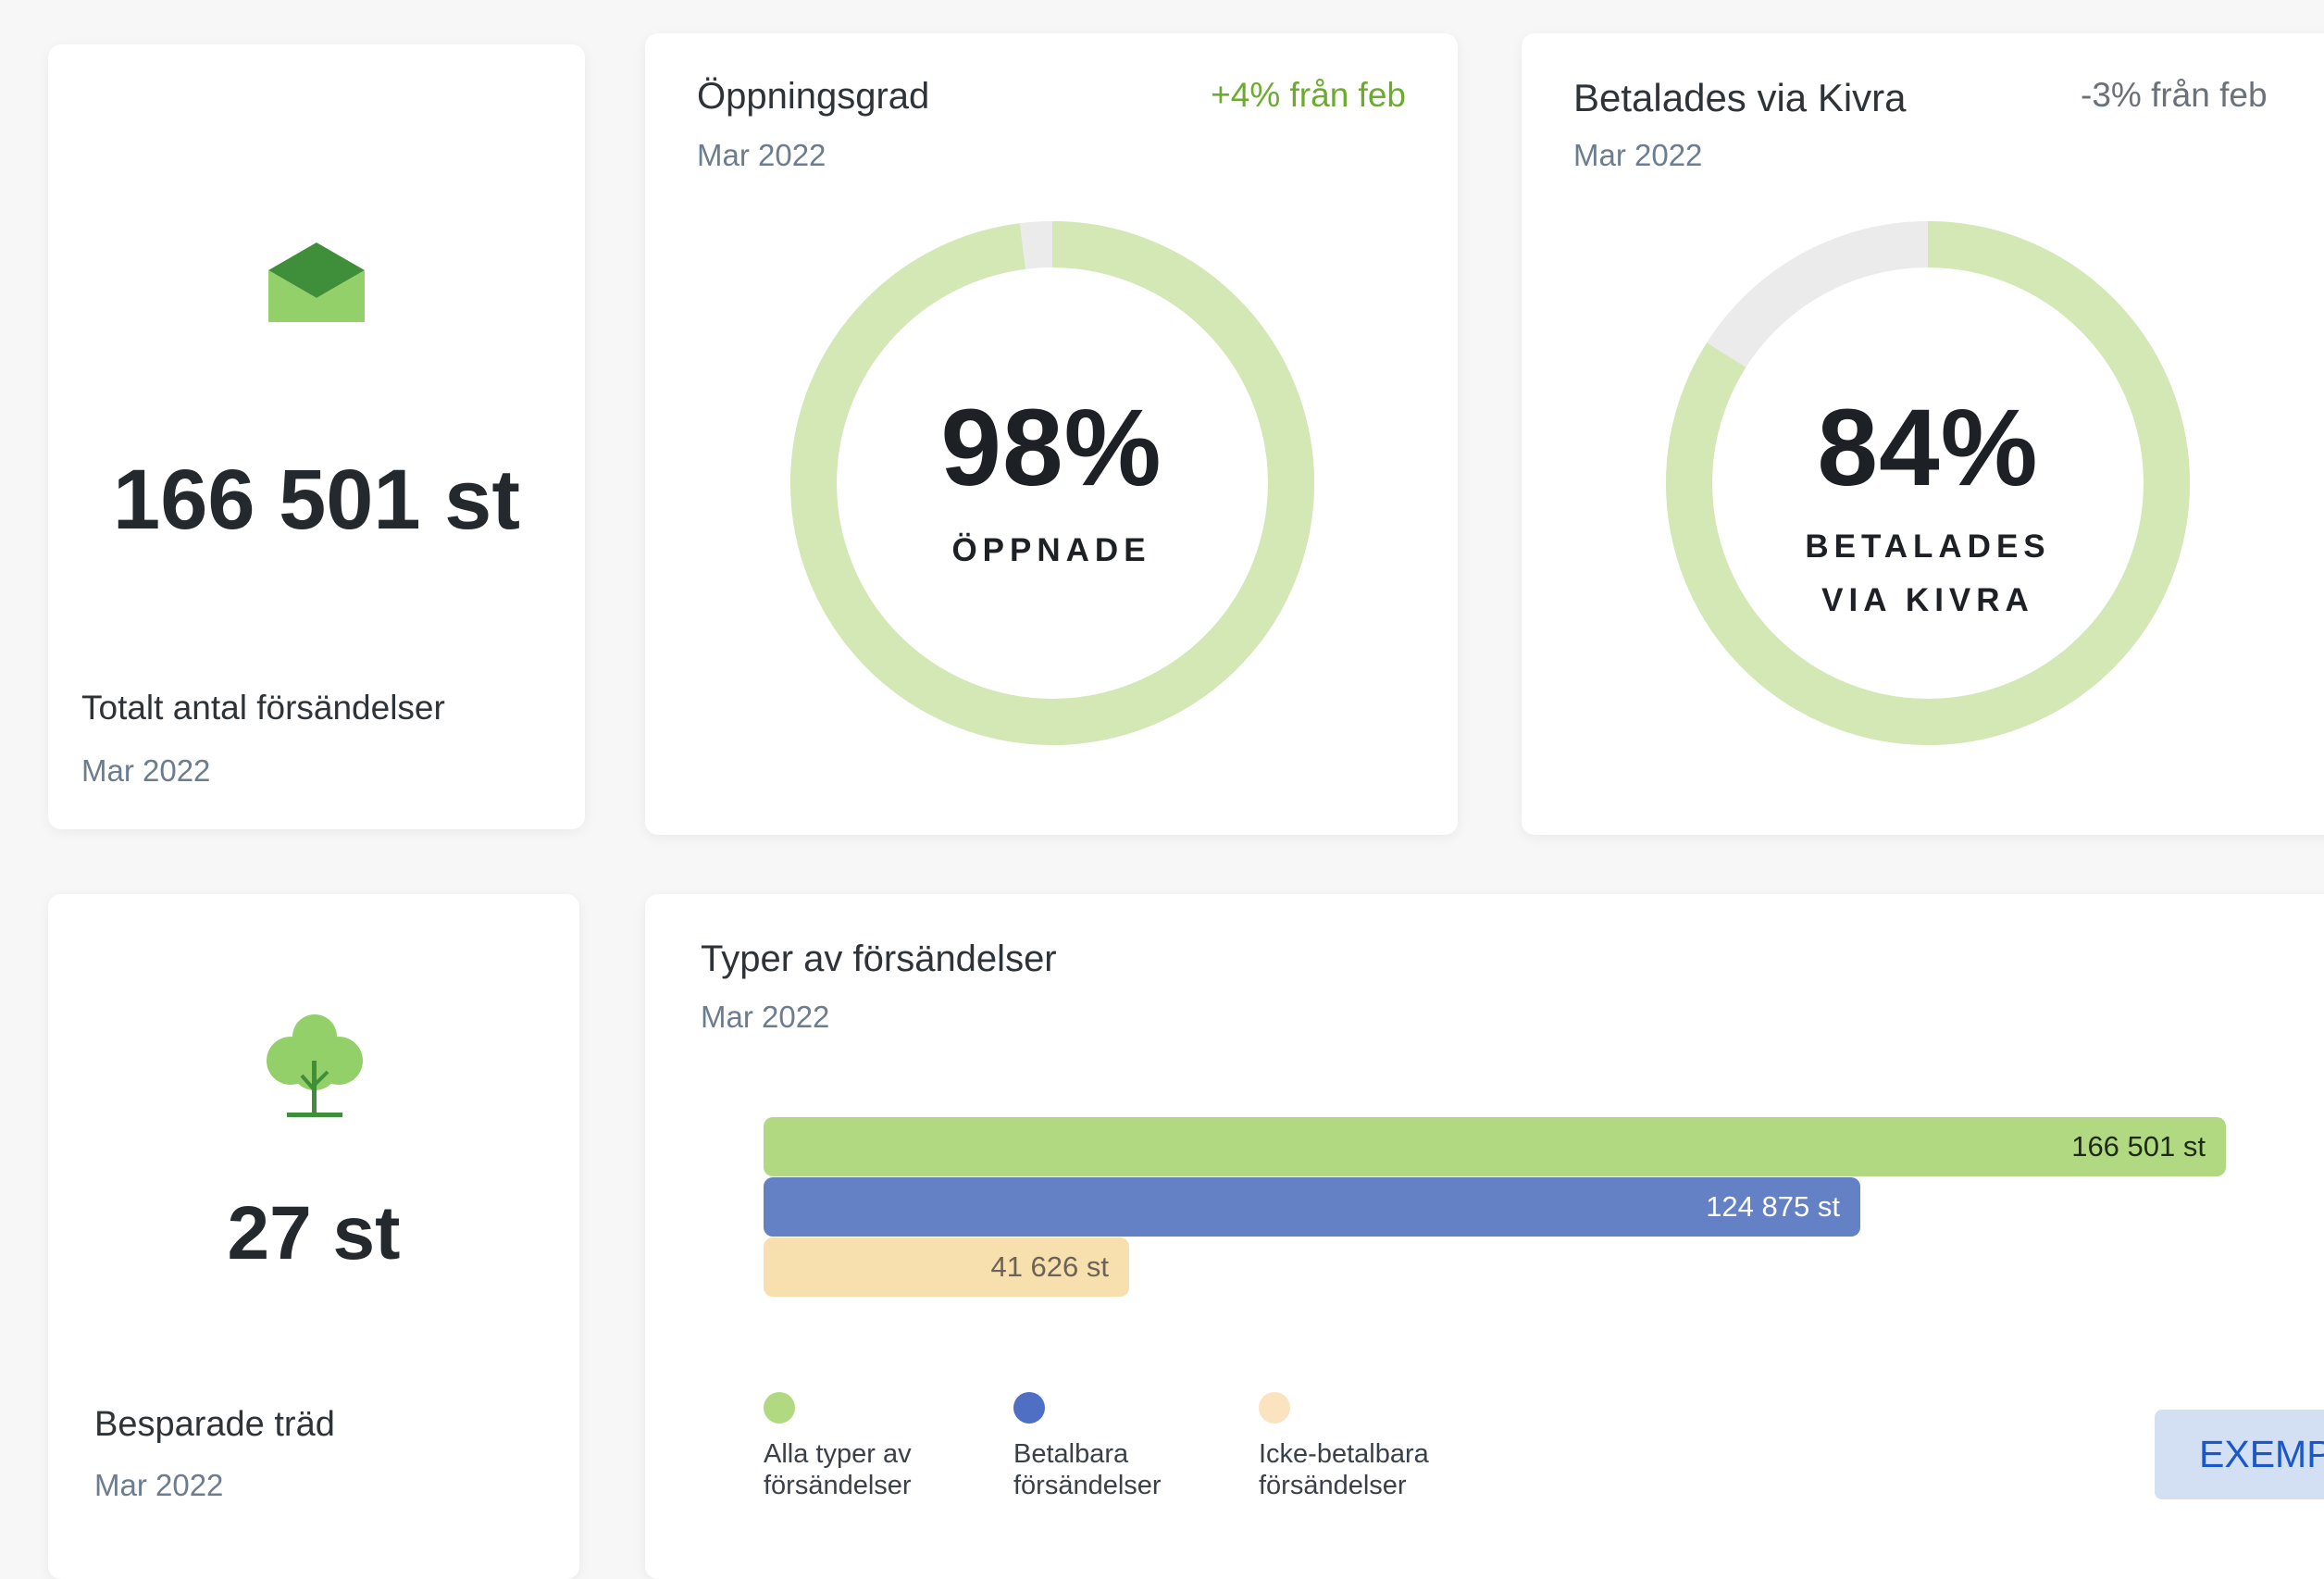 This screenshot has height=1579, width=2324. Describe the element at coordinates (879, 959) in the screenshot. I see `shipment-types-title: Typer av försändelser` at that location.